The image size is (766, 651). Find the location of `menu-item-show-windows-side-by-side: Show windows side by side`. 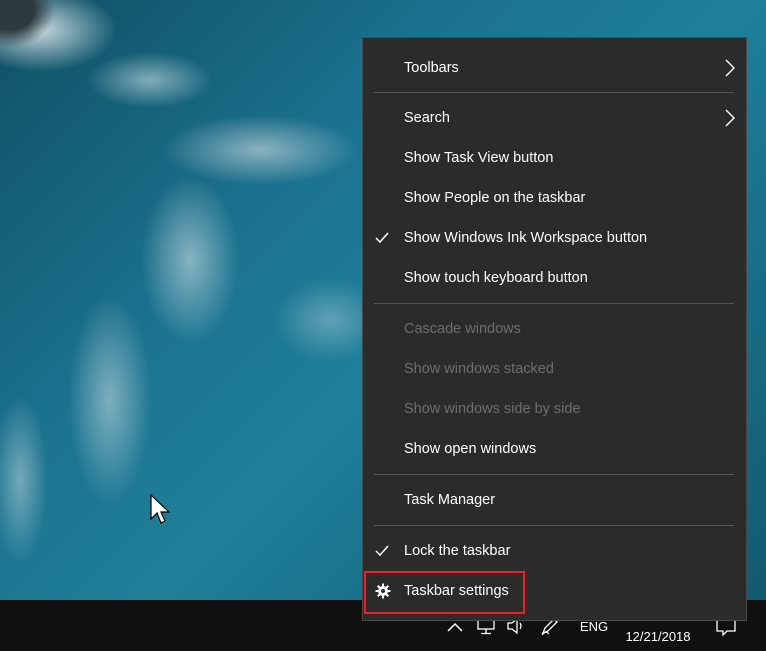

menu-item-show-windows-side-by-side: Show windows side by side is located at coordinates (554, 409).